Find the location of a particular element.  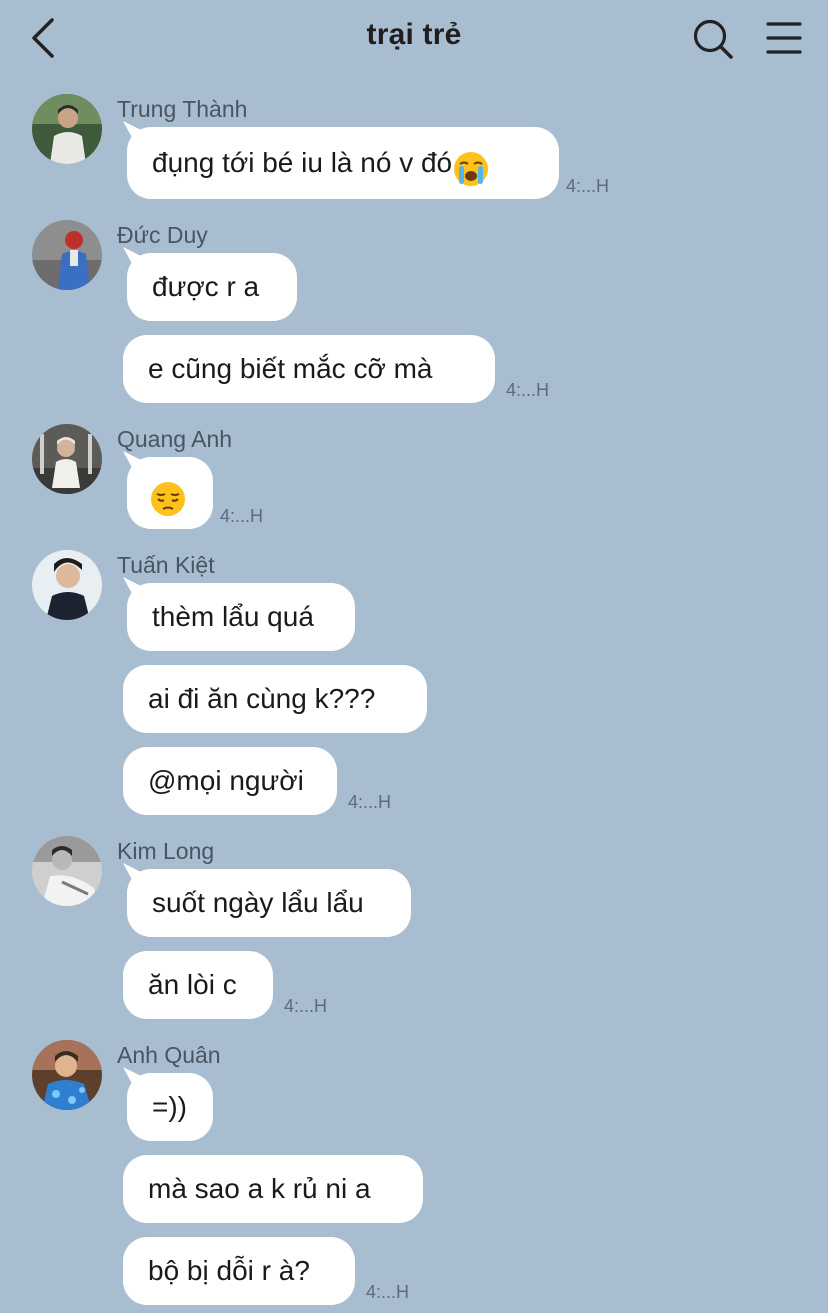

message-text: thèm lẩu quá is located at coordinates (233, 616).